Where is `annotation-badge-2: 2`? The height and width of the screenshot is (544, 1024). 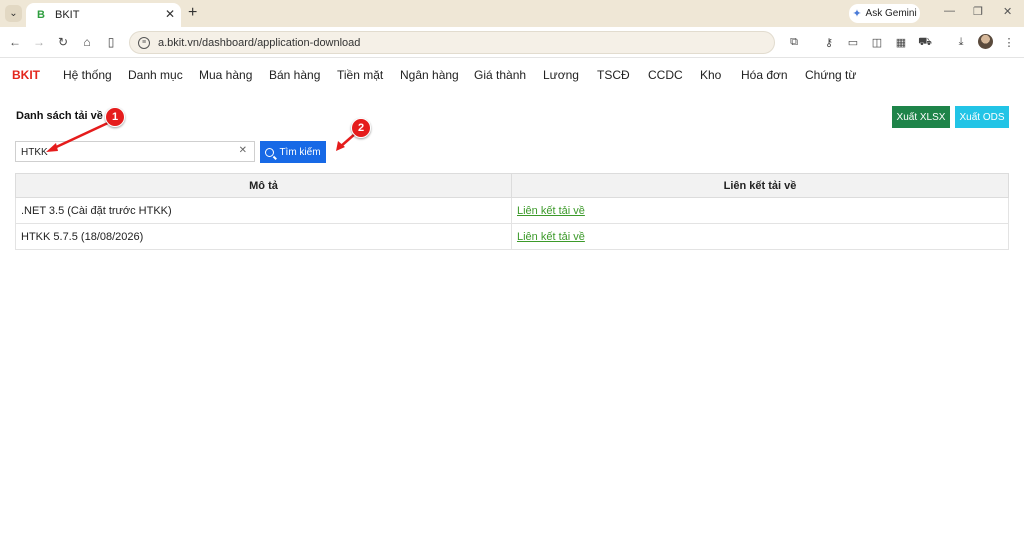 annotation-badge-2: 2 is located at coordinates (361, 128).